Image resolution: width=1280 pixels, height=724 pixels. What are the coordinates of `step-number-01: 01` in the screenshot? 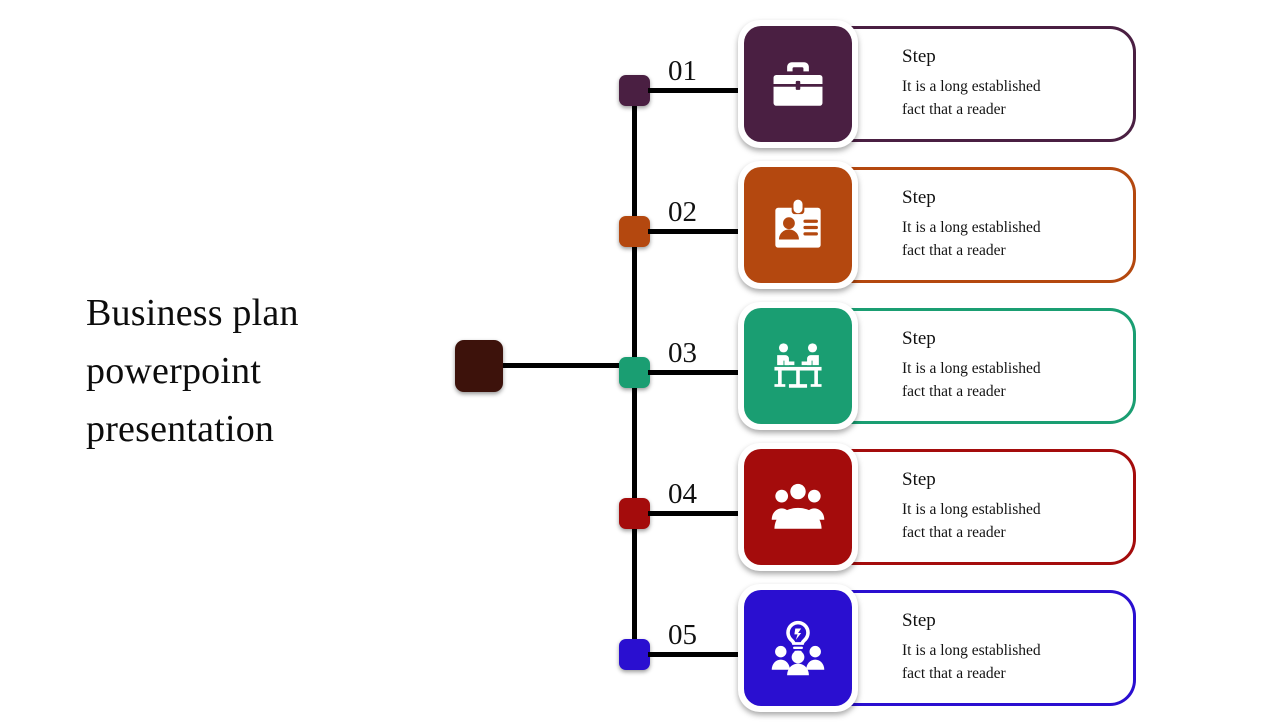 It's located at (682, 71).